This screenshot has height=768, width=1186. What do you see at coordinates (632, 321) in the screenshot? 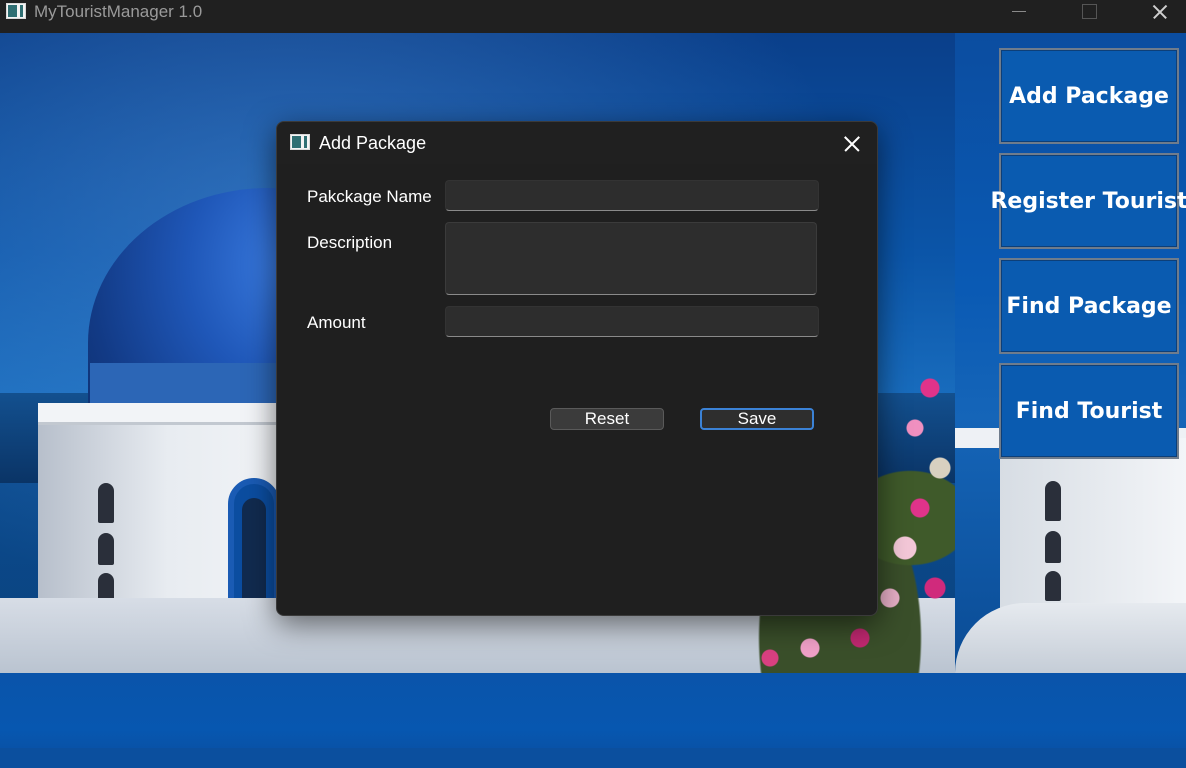
I see `amount-input` at bounding box center [632, 321].